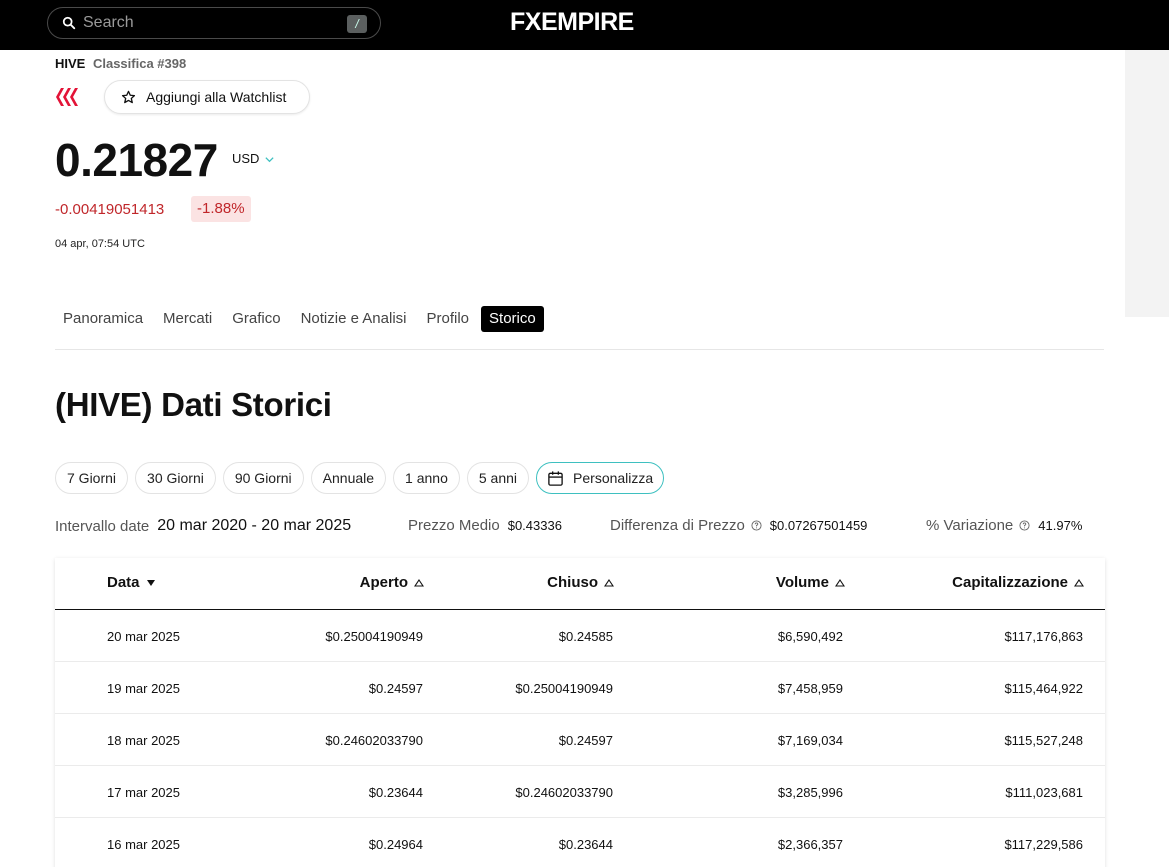  What do you see at coordinates (256, 319) in the screenshot?
I see `tab-grafico: Grafico` at bounding box center [256, 319].